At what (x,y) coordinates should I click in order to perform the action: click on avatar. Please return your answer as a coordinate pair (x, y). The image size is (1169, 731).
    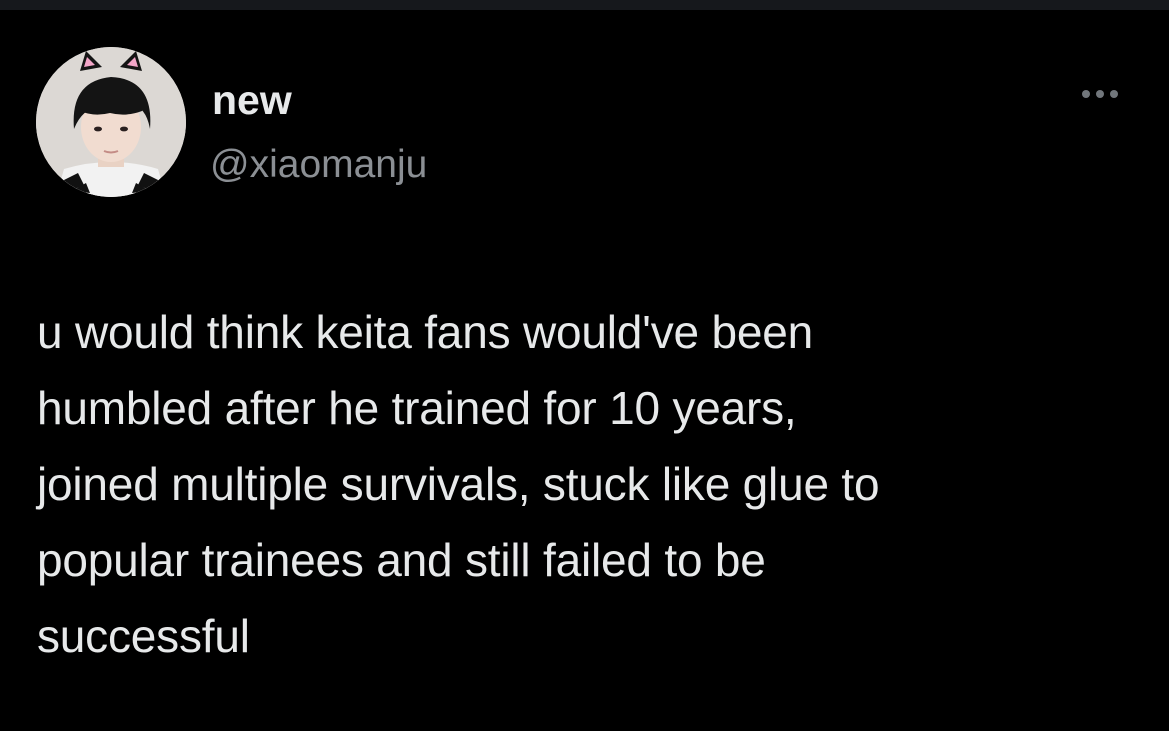
    Looking at the image, I should click on (111, 122).